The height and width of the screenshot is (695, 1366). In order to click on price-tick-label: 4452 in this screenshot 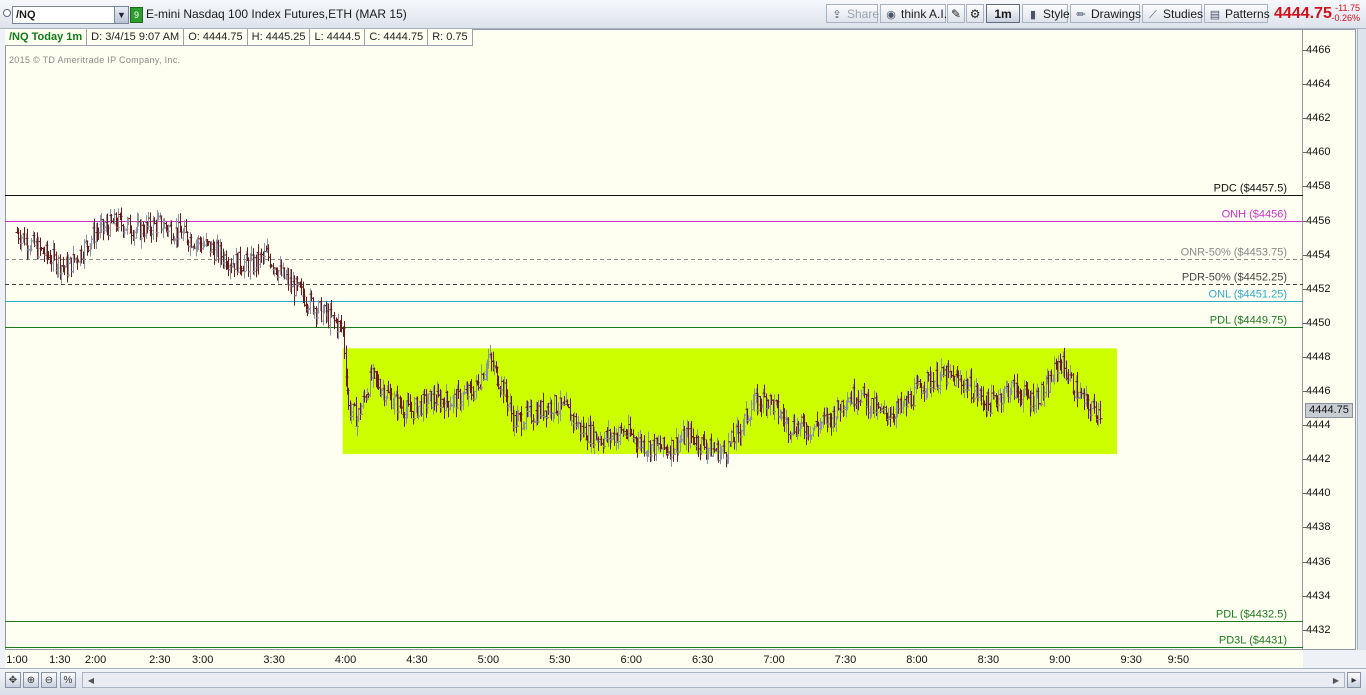, I will do `click(1318, 288)`.